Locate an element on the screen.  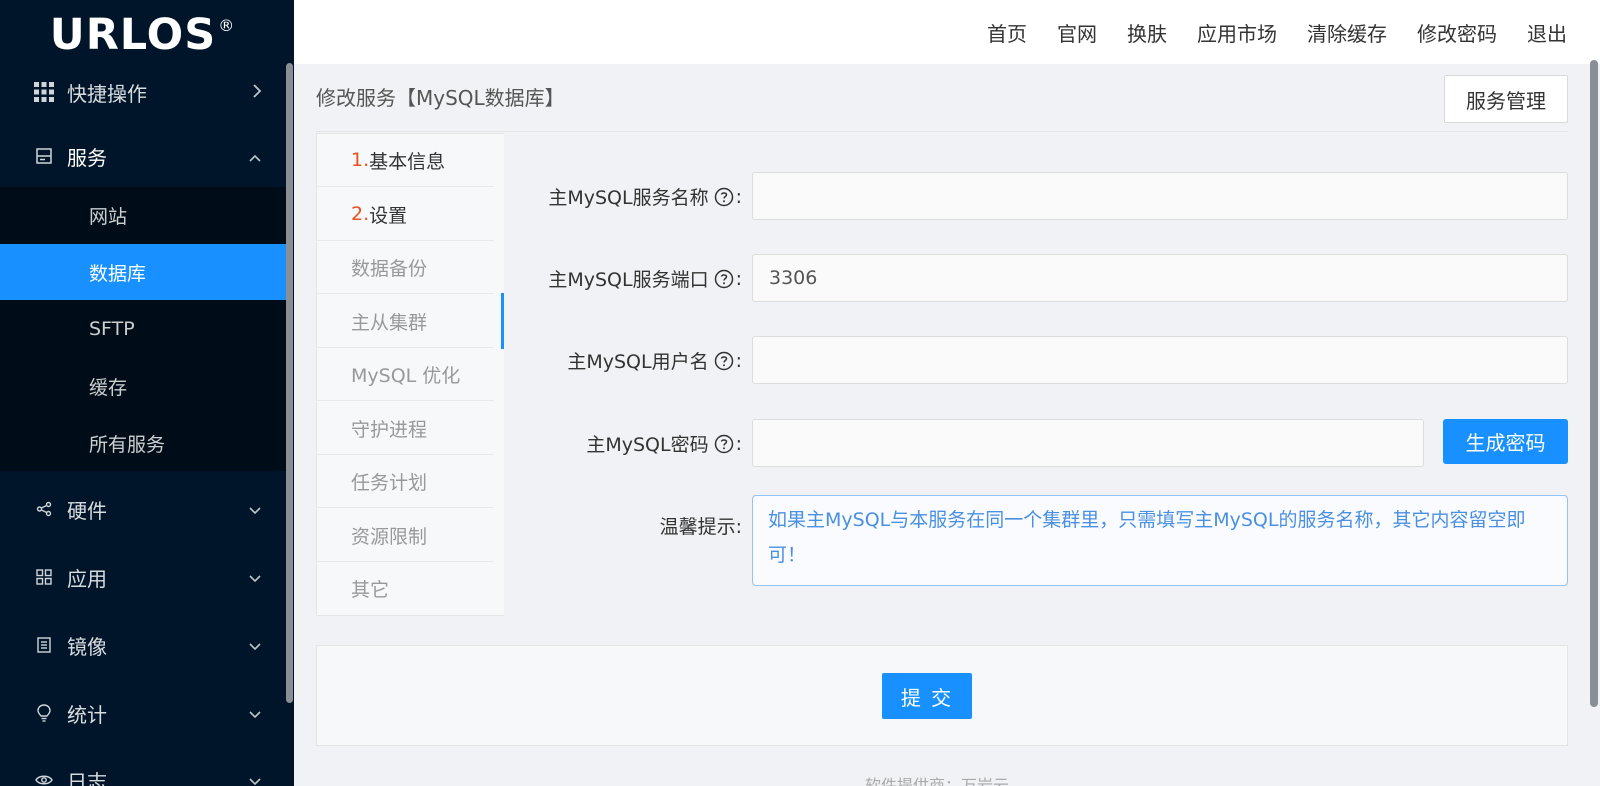
sidebar-item-cache: 缓存 is located at coordinates (144, 386).